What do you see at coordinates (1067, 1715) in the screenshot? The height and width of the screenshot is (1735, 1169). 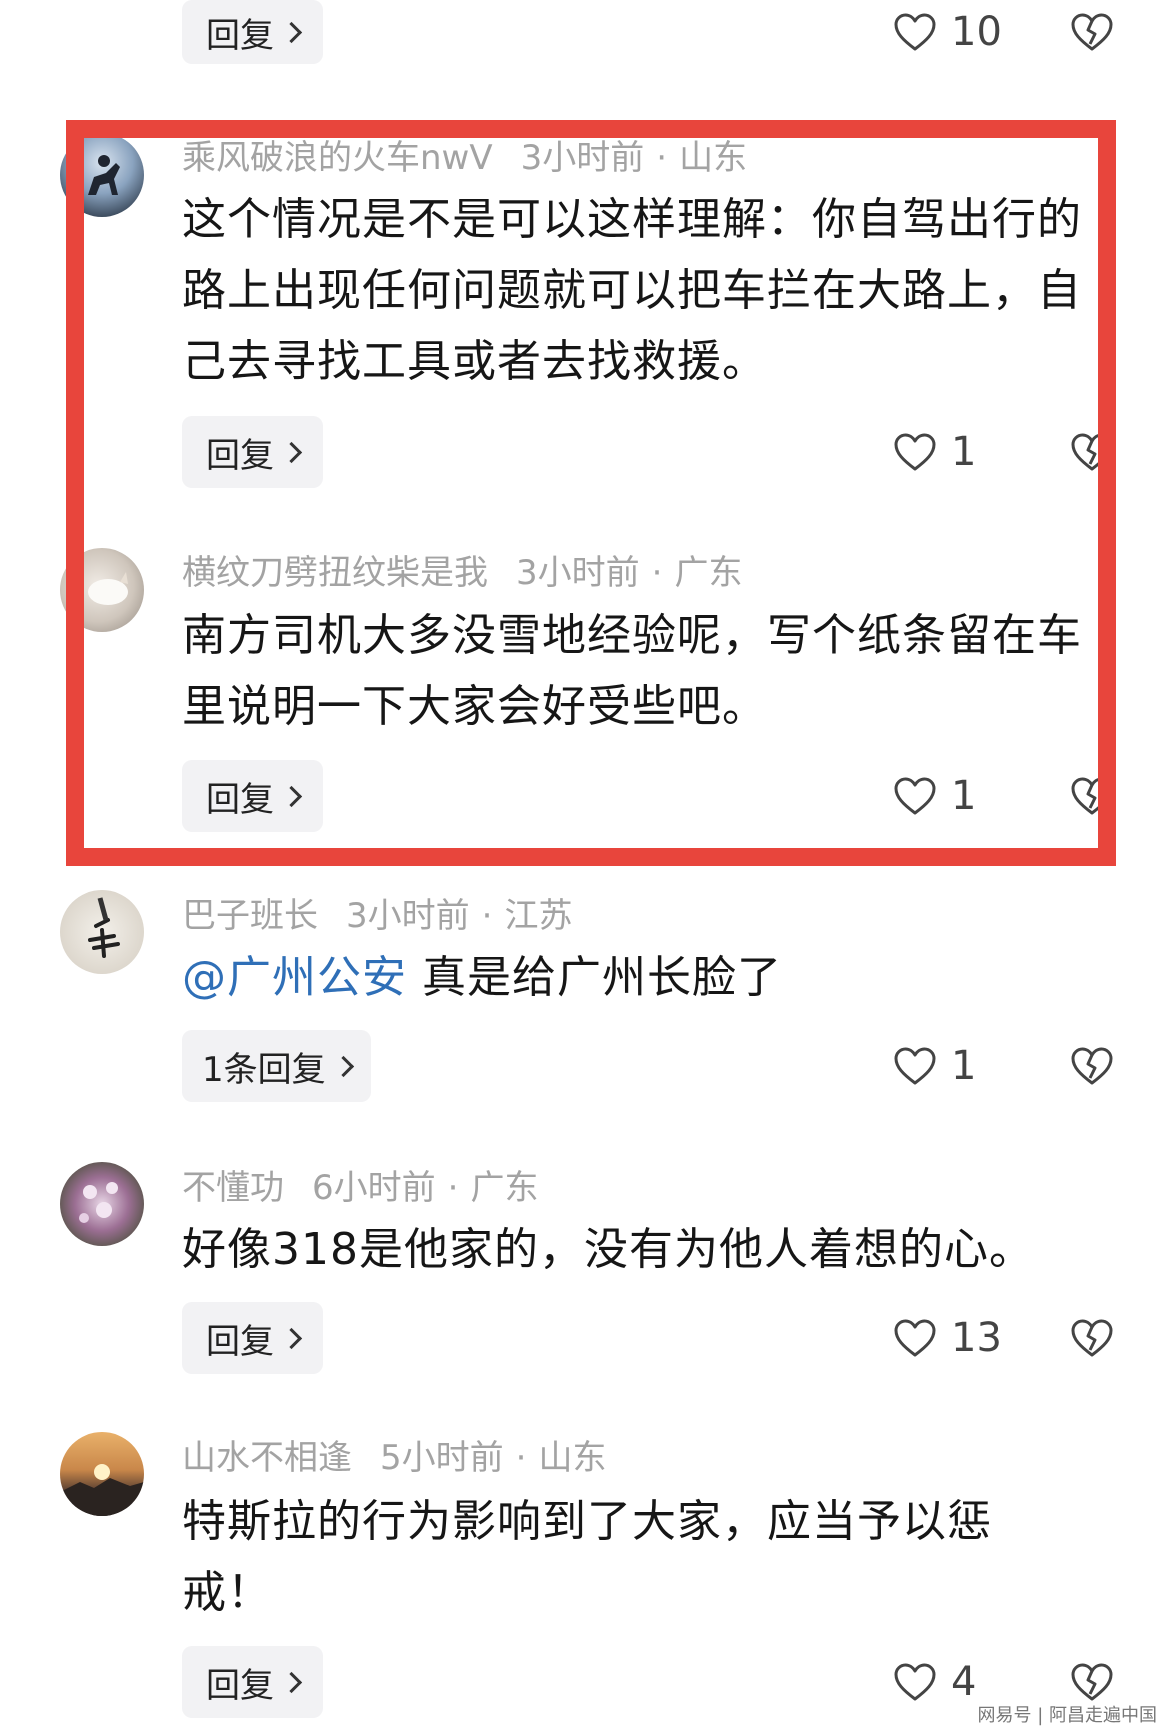 I see `watermark: 网易号 | 阿昌走遍中国` at bounding box center [1067, 1715].